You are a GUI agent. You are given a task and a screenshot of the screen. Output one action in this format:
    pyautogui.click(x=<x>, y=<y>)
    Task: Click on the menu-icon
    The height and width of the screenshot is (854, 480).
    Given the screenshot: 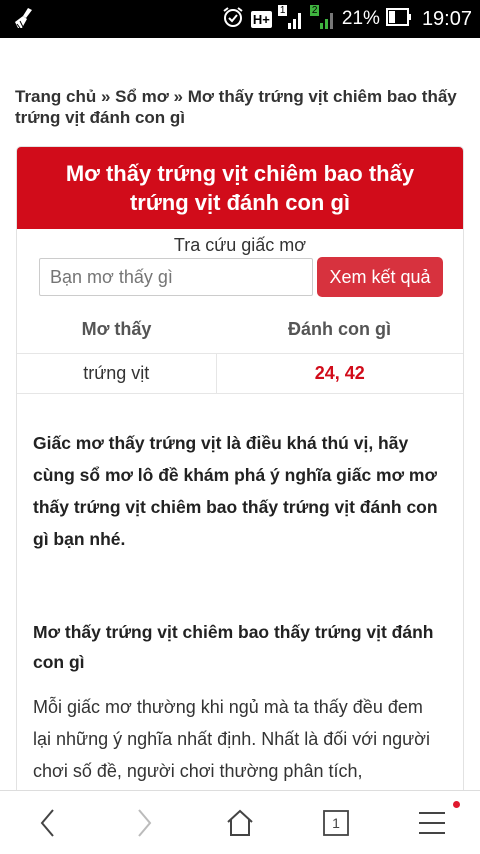 What is the action you would take?
    pyautogui.click(x=432, y=823)
    